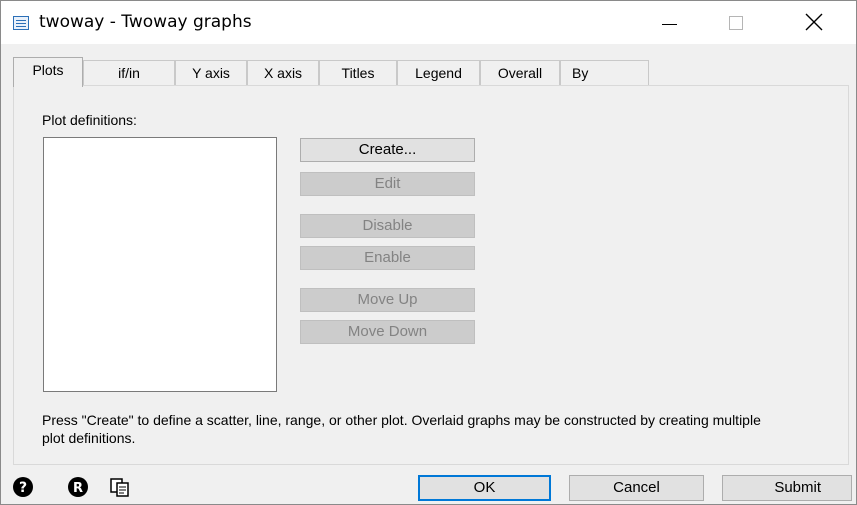 This screenshot has width=857, height=505. What do you see at coordinates (387, 332) in the screenshot?
I see `move-down-button: Move Down` at bounding box center [387, 332].